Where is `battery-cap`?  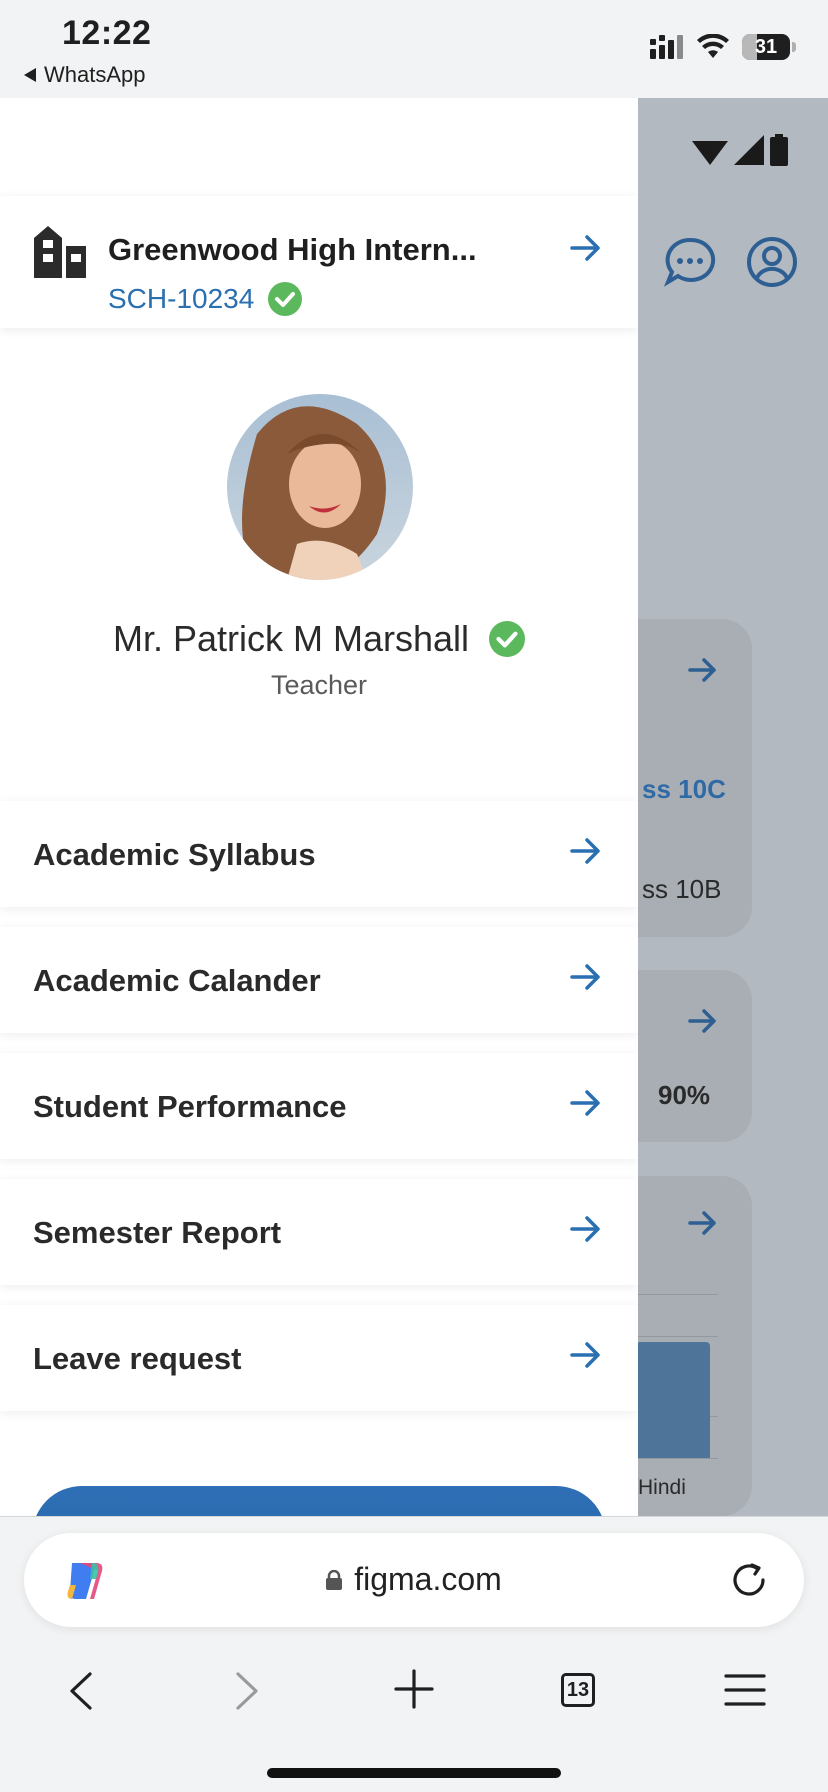
battery-cap is located at coordinates (794, 47).